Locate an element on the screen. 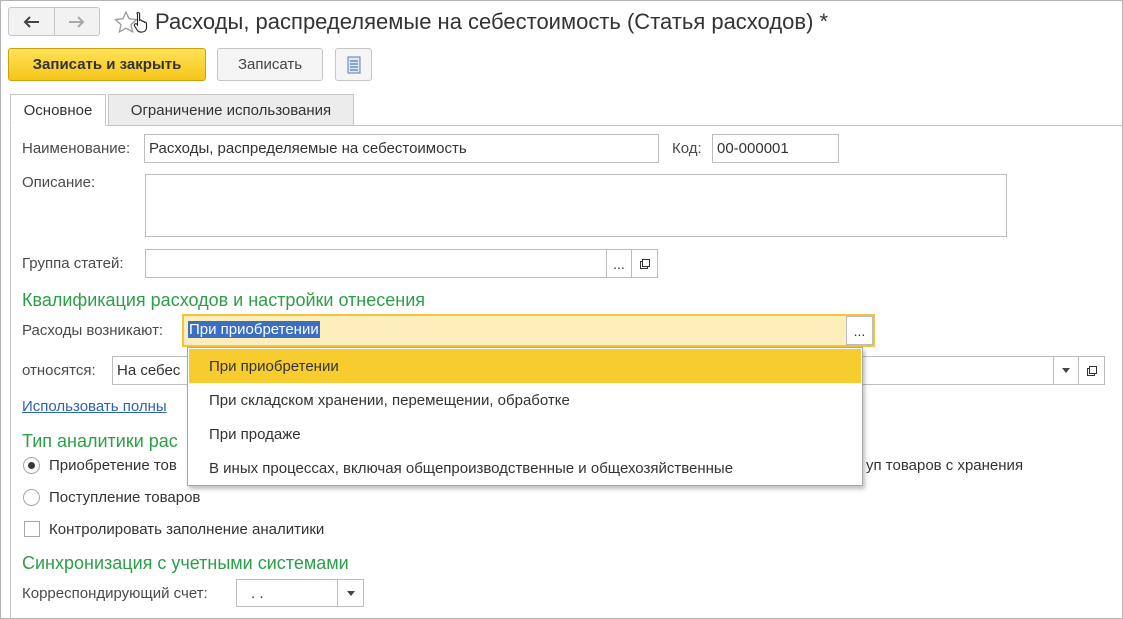  group-input is located at coordinates (376, 263).